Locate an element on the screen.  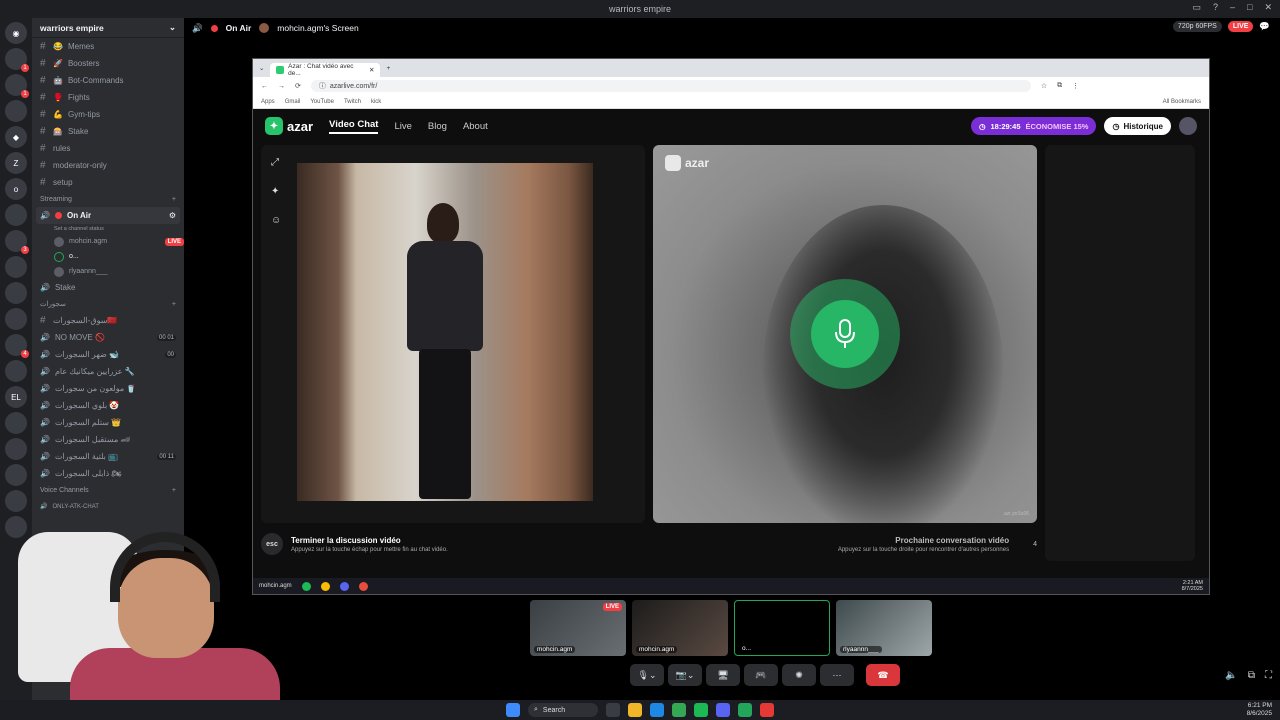
help-icon: ? is located at coordinates (1215, 7).